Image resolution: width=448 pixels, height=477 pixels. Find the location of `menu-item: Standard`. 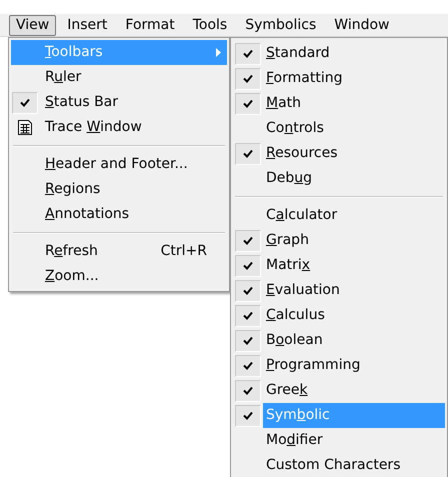

menu-item: Standard is located at coordinates (338, 53).